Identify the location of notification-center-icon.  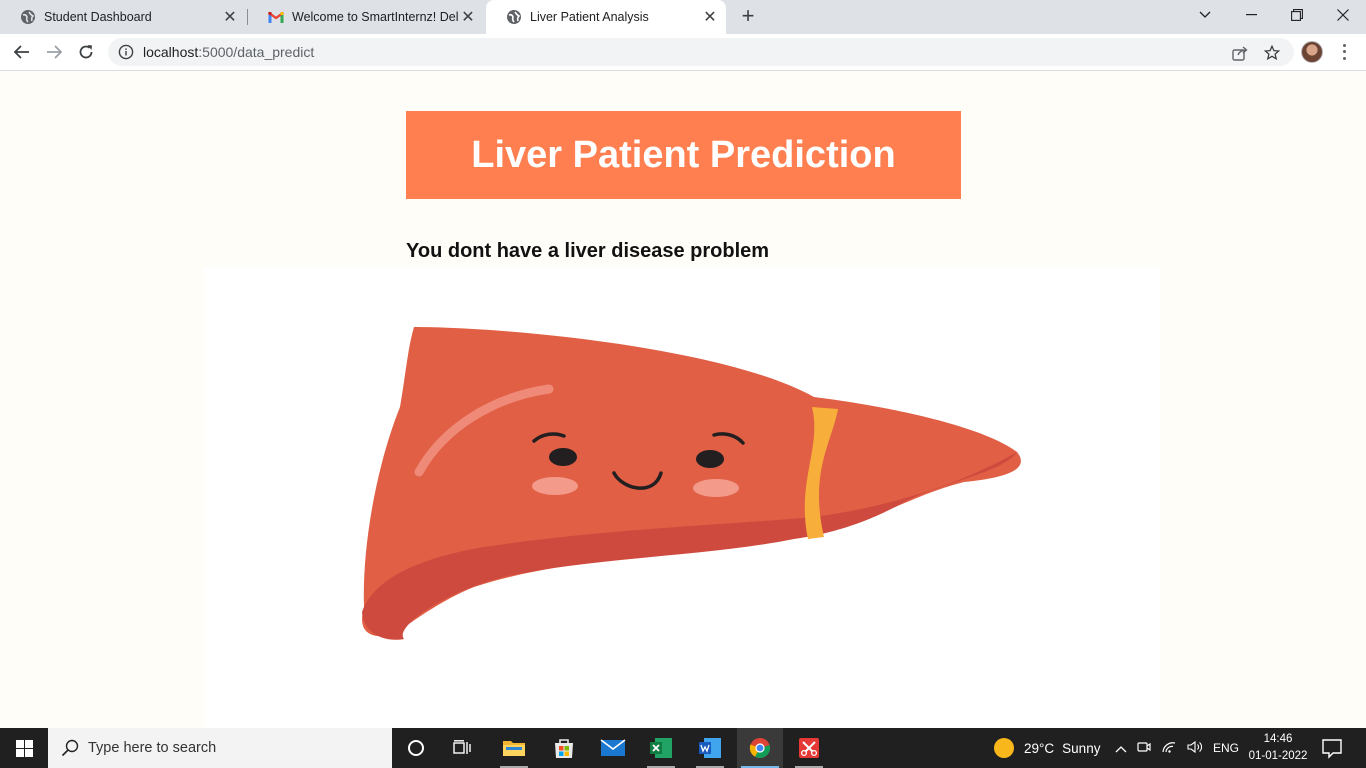
(1332, 748).